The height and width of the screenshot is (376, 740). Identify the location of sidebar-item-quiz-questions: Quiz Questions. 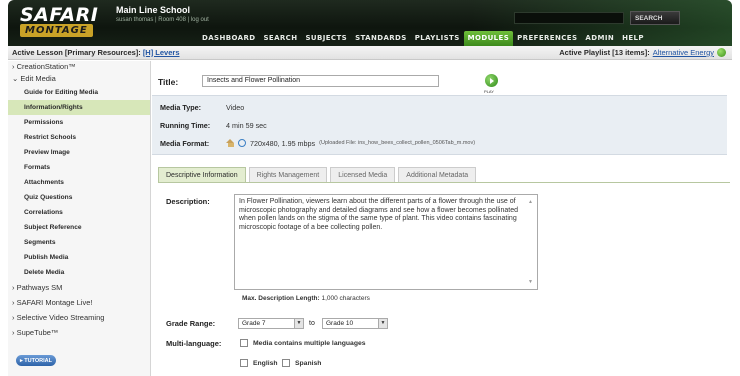
(79, 197).